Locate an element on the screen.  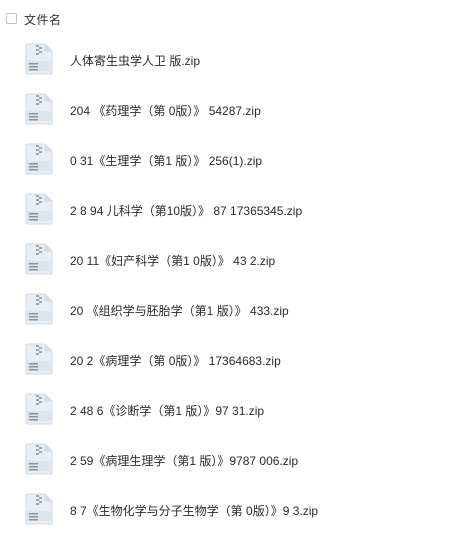
file-row: 20 《组织学与胚胎学（第1 版）》 433.zip is located at coordinates (237, 313).